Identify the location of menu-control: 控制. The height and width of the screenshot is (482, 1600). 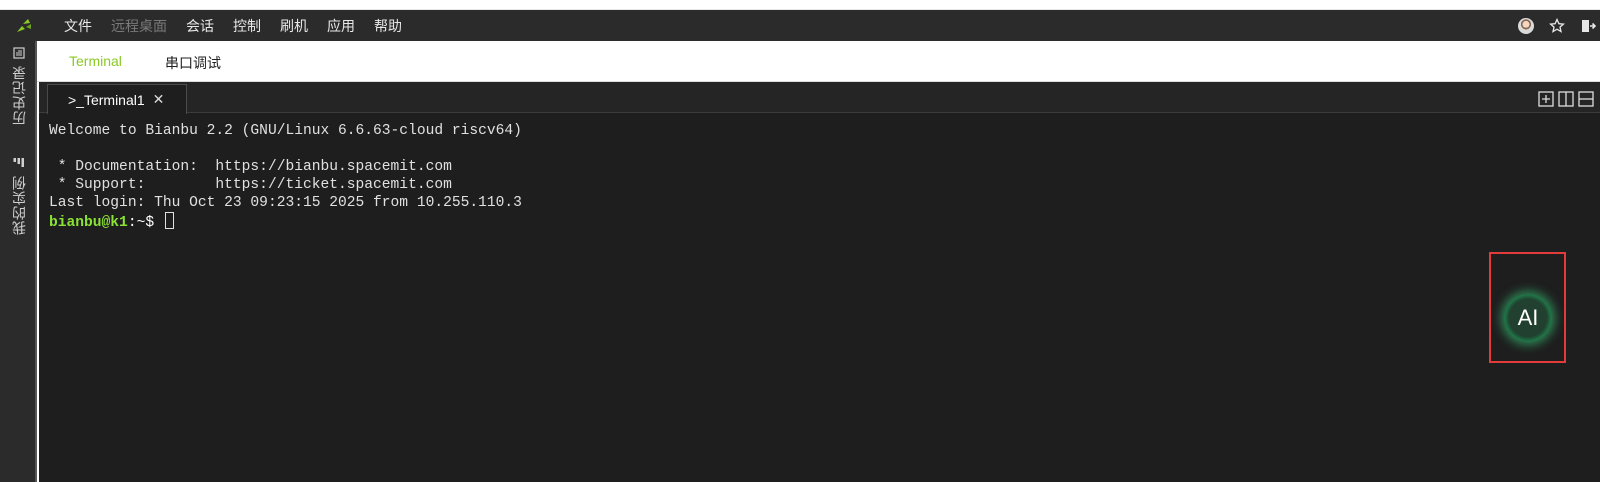
(247, 26).